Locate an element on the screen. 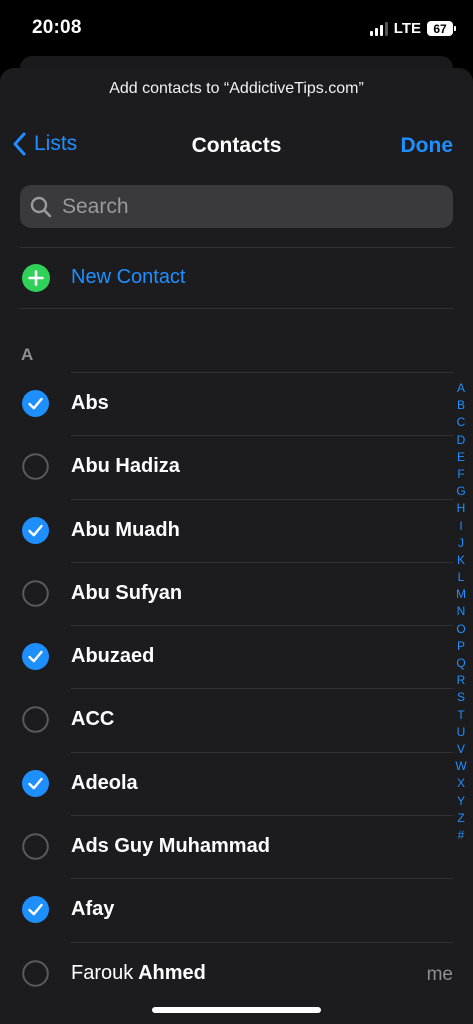 The image size is (473, 1024). contact-row: Abuzaed is located at coordinates (236, 656).